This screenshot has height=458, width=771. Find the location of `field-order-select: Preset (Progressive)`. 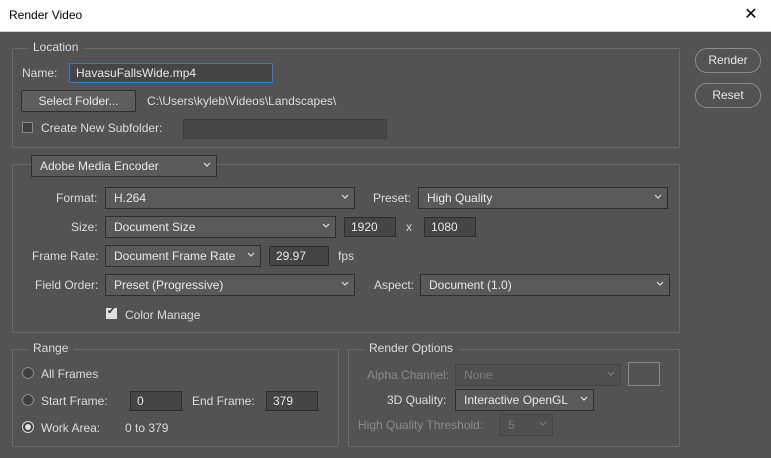

field-order-select: Preset (Progressive) is located at coordinates (230, 285).